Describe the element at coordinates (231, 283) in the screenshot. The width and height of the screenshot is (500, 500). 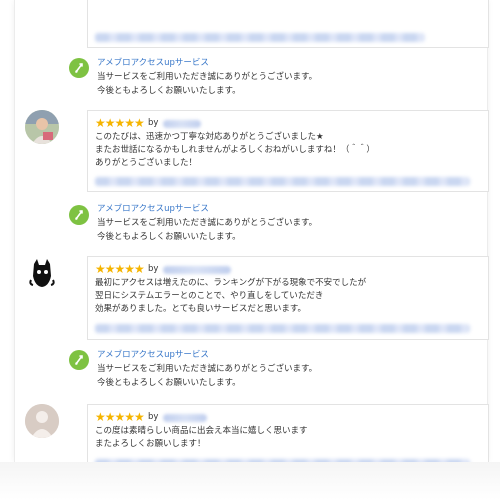
I see `review-text-line: 最初にアクセスは増えたのに、ランキングが下がる現象で不安でしたが` at that location.